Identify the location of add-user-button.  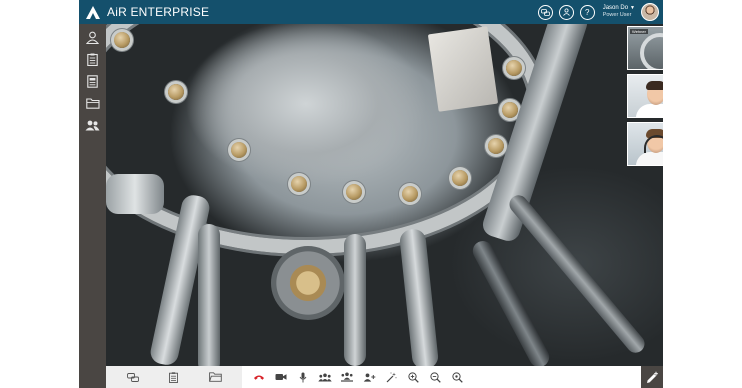
(369, 377).